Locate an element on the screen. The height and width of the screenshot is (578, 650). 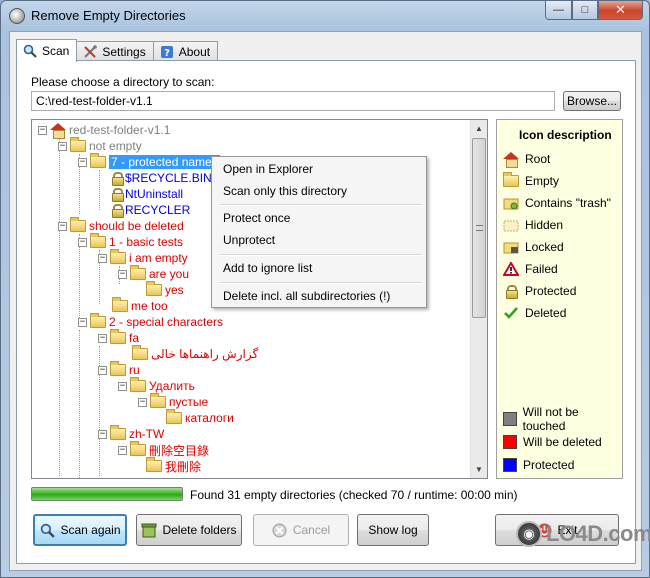
scan-again-label: Scan again is located at coordinates (90, 530).